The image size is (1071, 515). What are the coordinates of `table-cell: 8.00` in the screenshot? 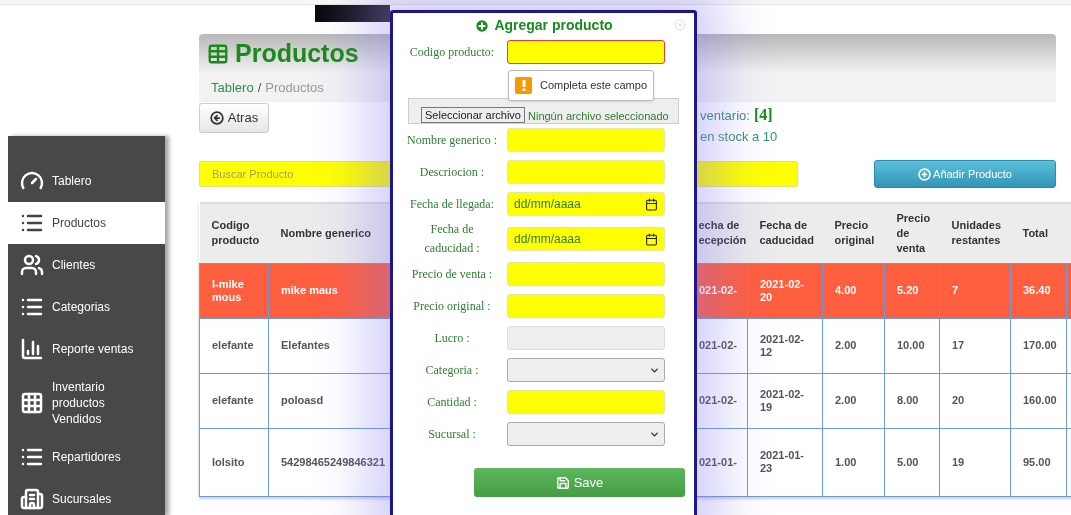 It's located at (912, 400).